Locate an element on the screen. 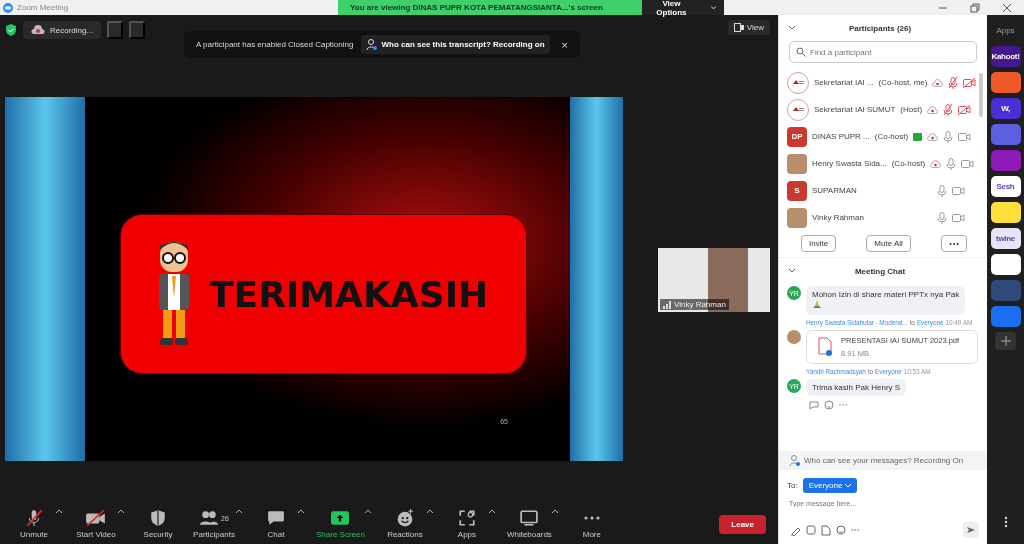  restore-icon is located at coordinates (975, 7).